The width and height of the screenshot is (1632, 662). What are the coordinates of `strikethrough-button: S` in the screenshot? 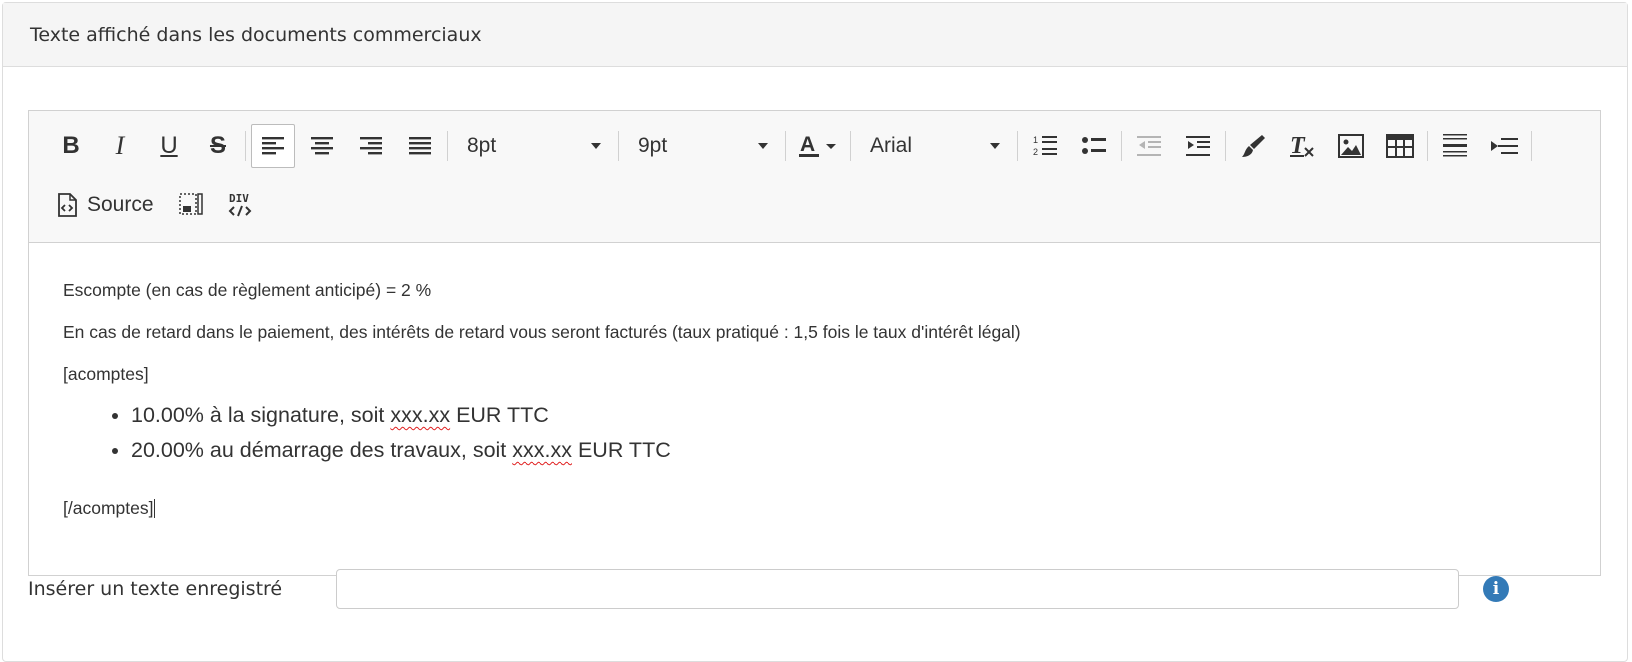 It's located at (218, 146).